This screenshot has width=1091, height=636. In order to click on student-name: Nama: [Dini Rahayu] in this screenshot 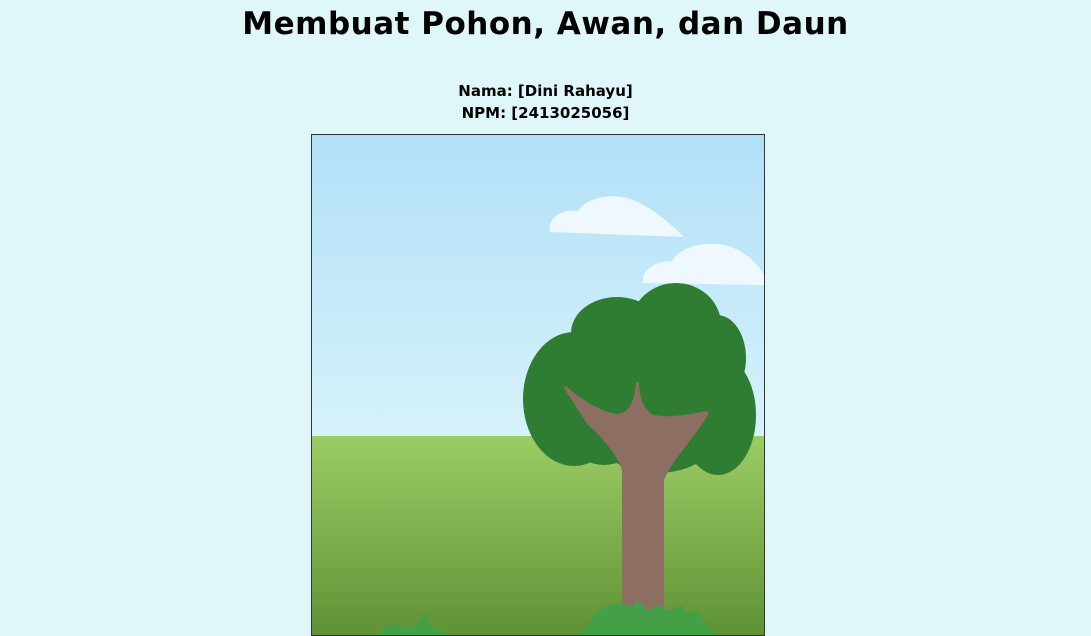, I will do `click(545, 91)`.